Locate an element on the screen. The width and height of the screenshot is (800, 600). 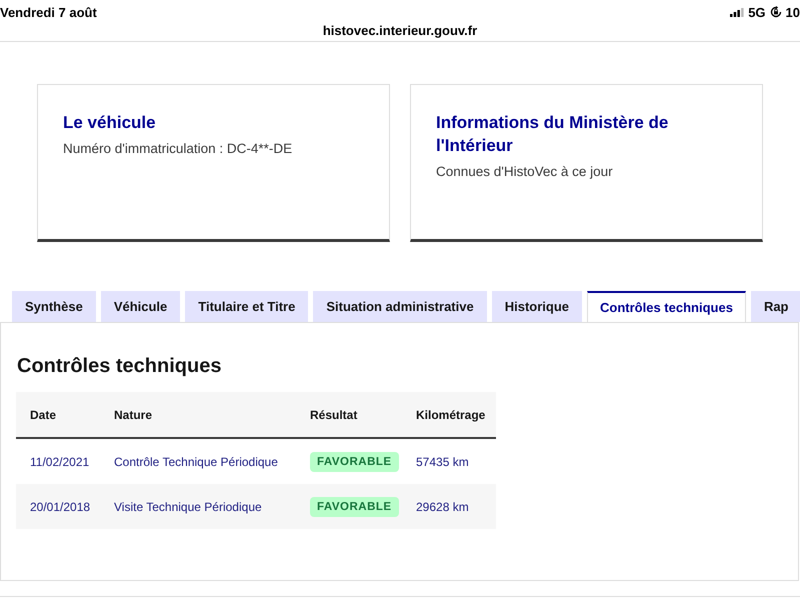
table-cell-text: Contrôle Technique Périodique is located at coordinates (196, 462).